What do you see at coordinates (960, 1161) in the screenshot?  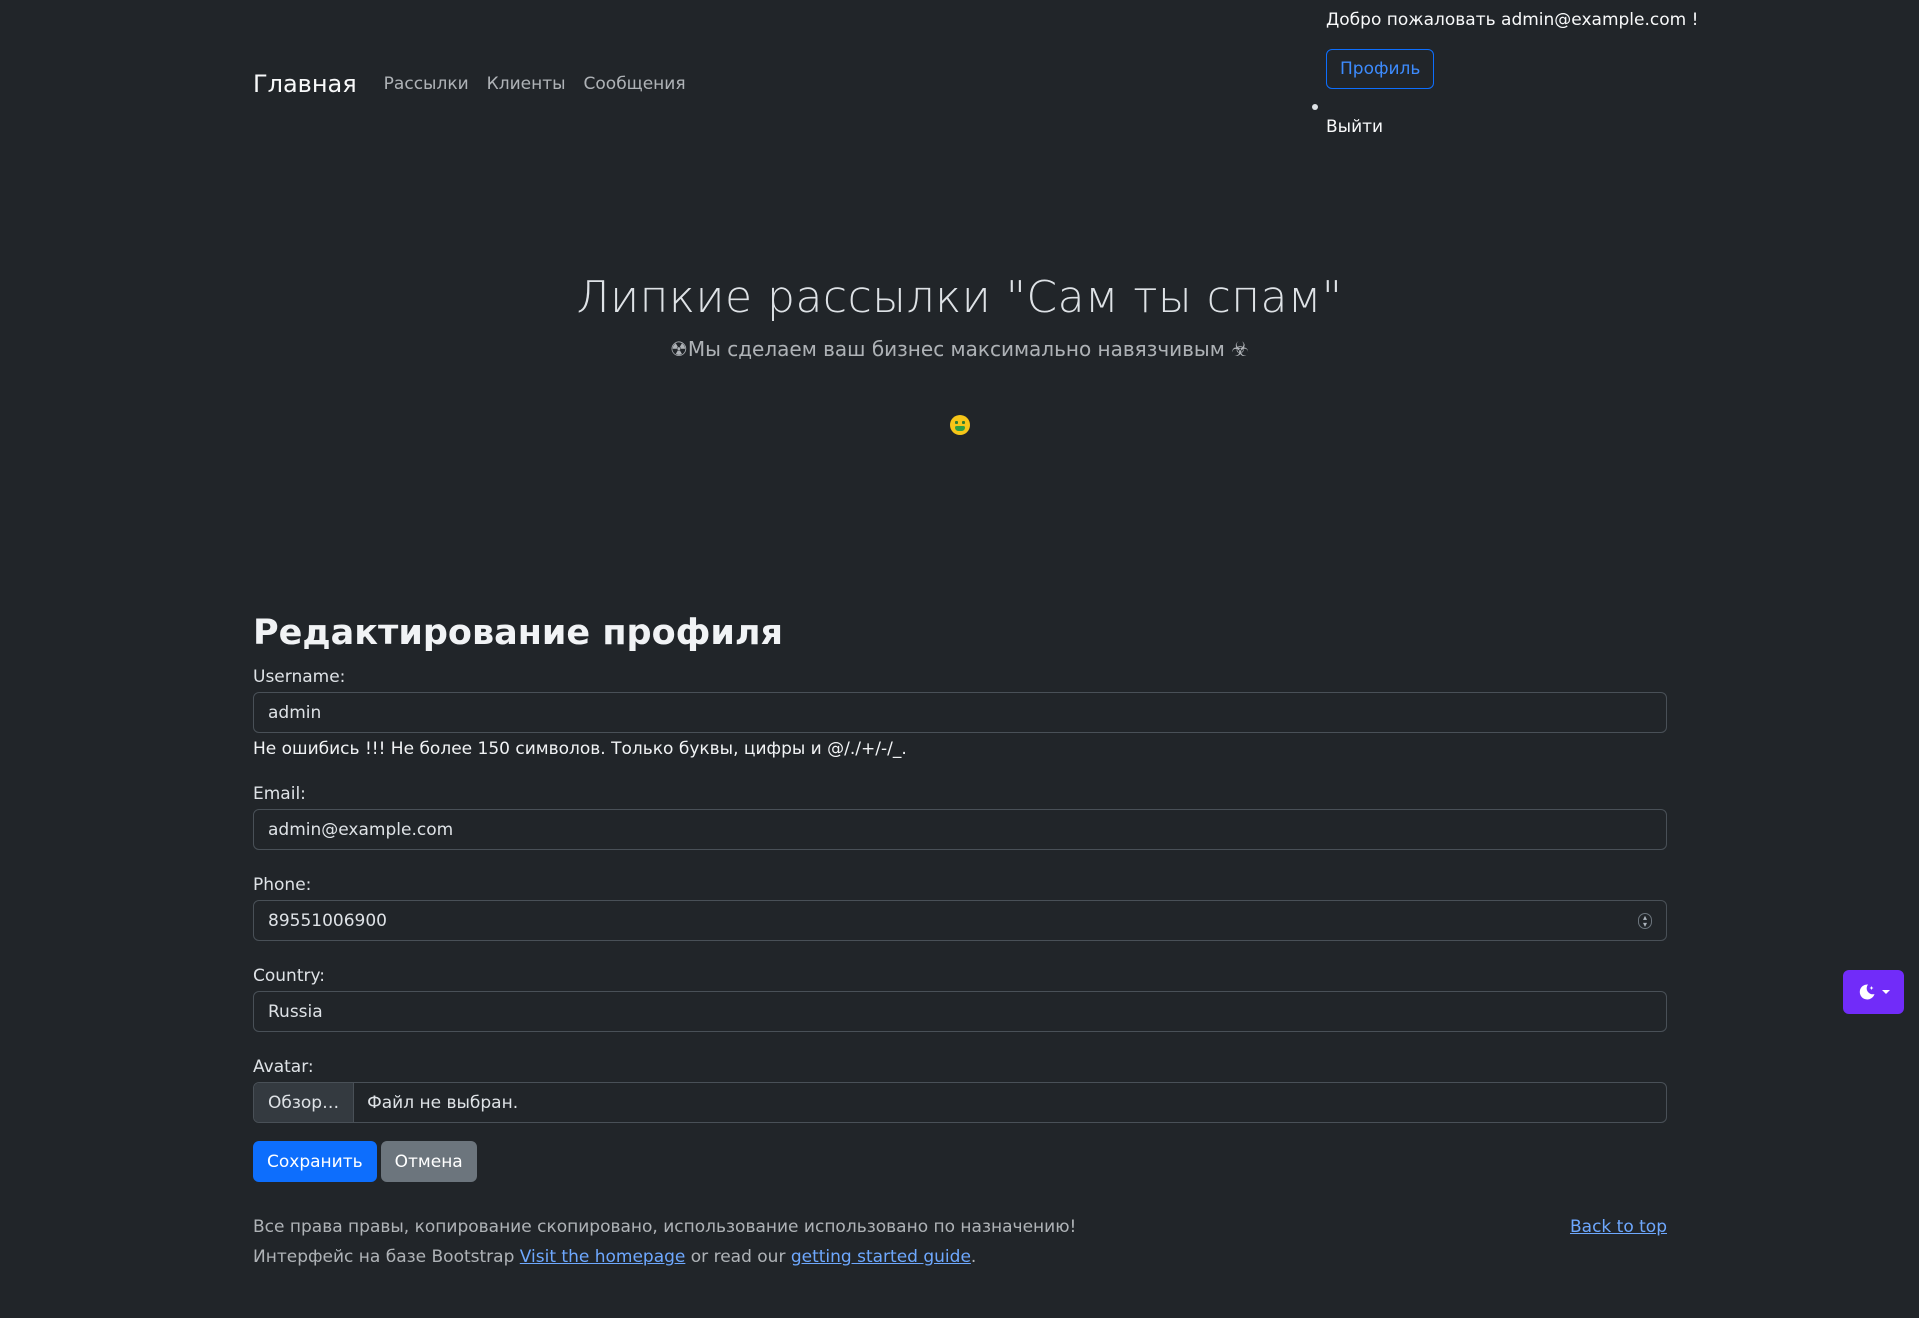 I see `form-actions: Сохранить Отмена` at bounding box center [960, 1161].